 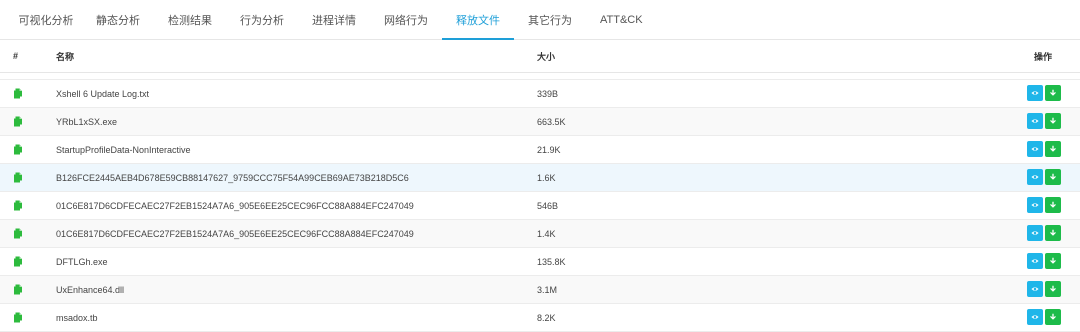 I want to click on file-size: 546B, so click(x=548, y=205).